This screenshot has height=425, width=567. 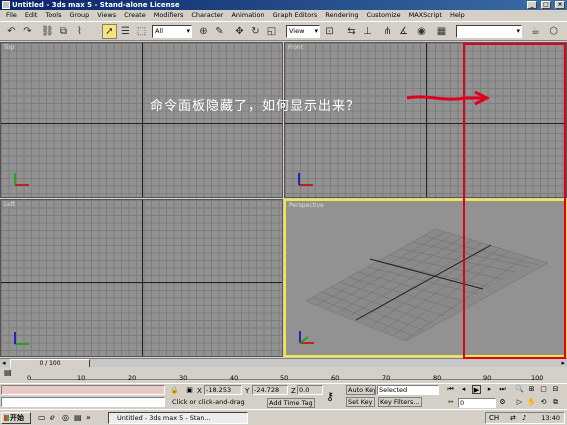 I want to click on goto-start-icon: ⏮, so click(x=450, y=389).